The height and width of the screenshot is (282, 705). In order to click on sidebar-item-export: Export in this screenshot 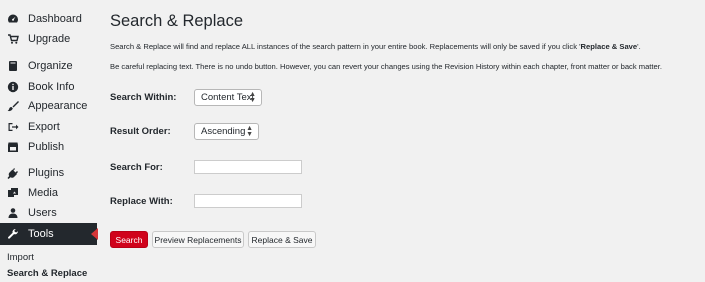, I will do `click(48, 127)`.